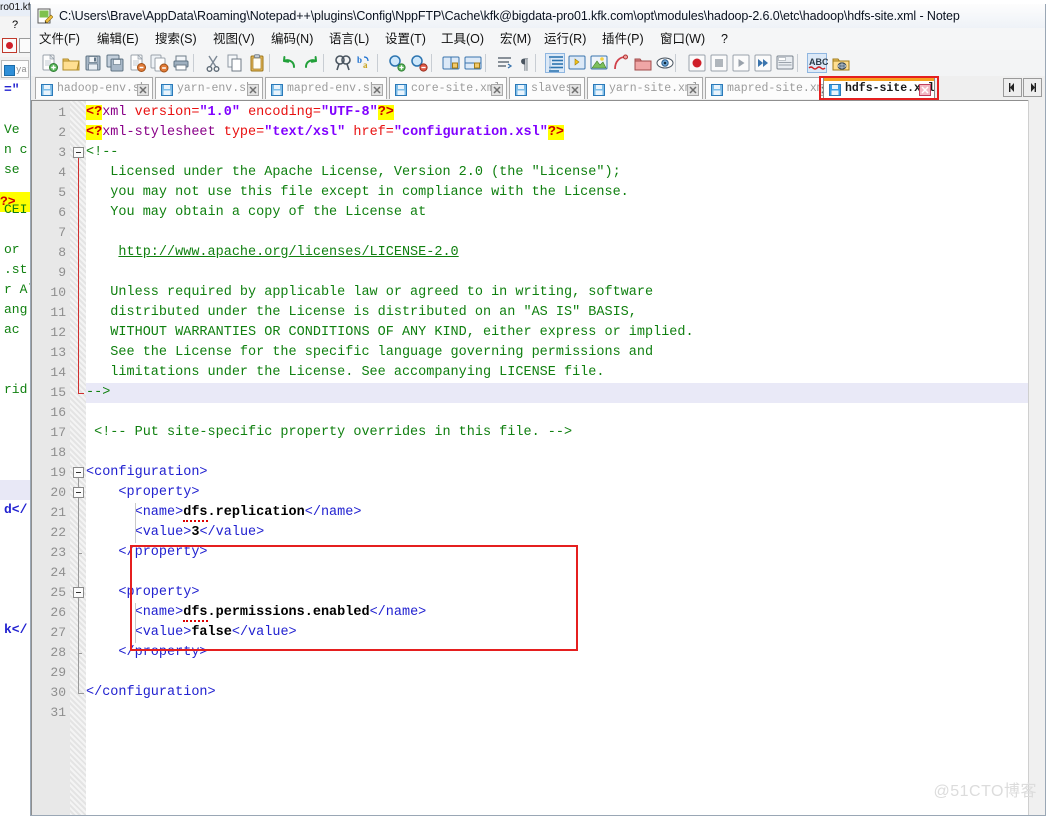 The width and height of the screenshot is (1046, 816). What do you see at coordinates (448, 88) in the screenshot?
I see `tab-core-site-xml: core-site.xml` at bounding box center [448, 88].